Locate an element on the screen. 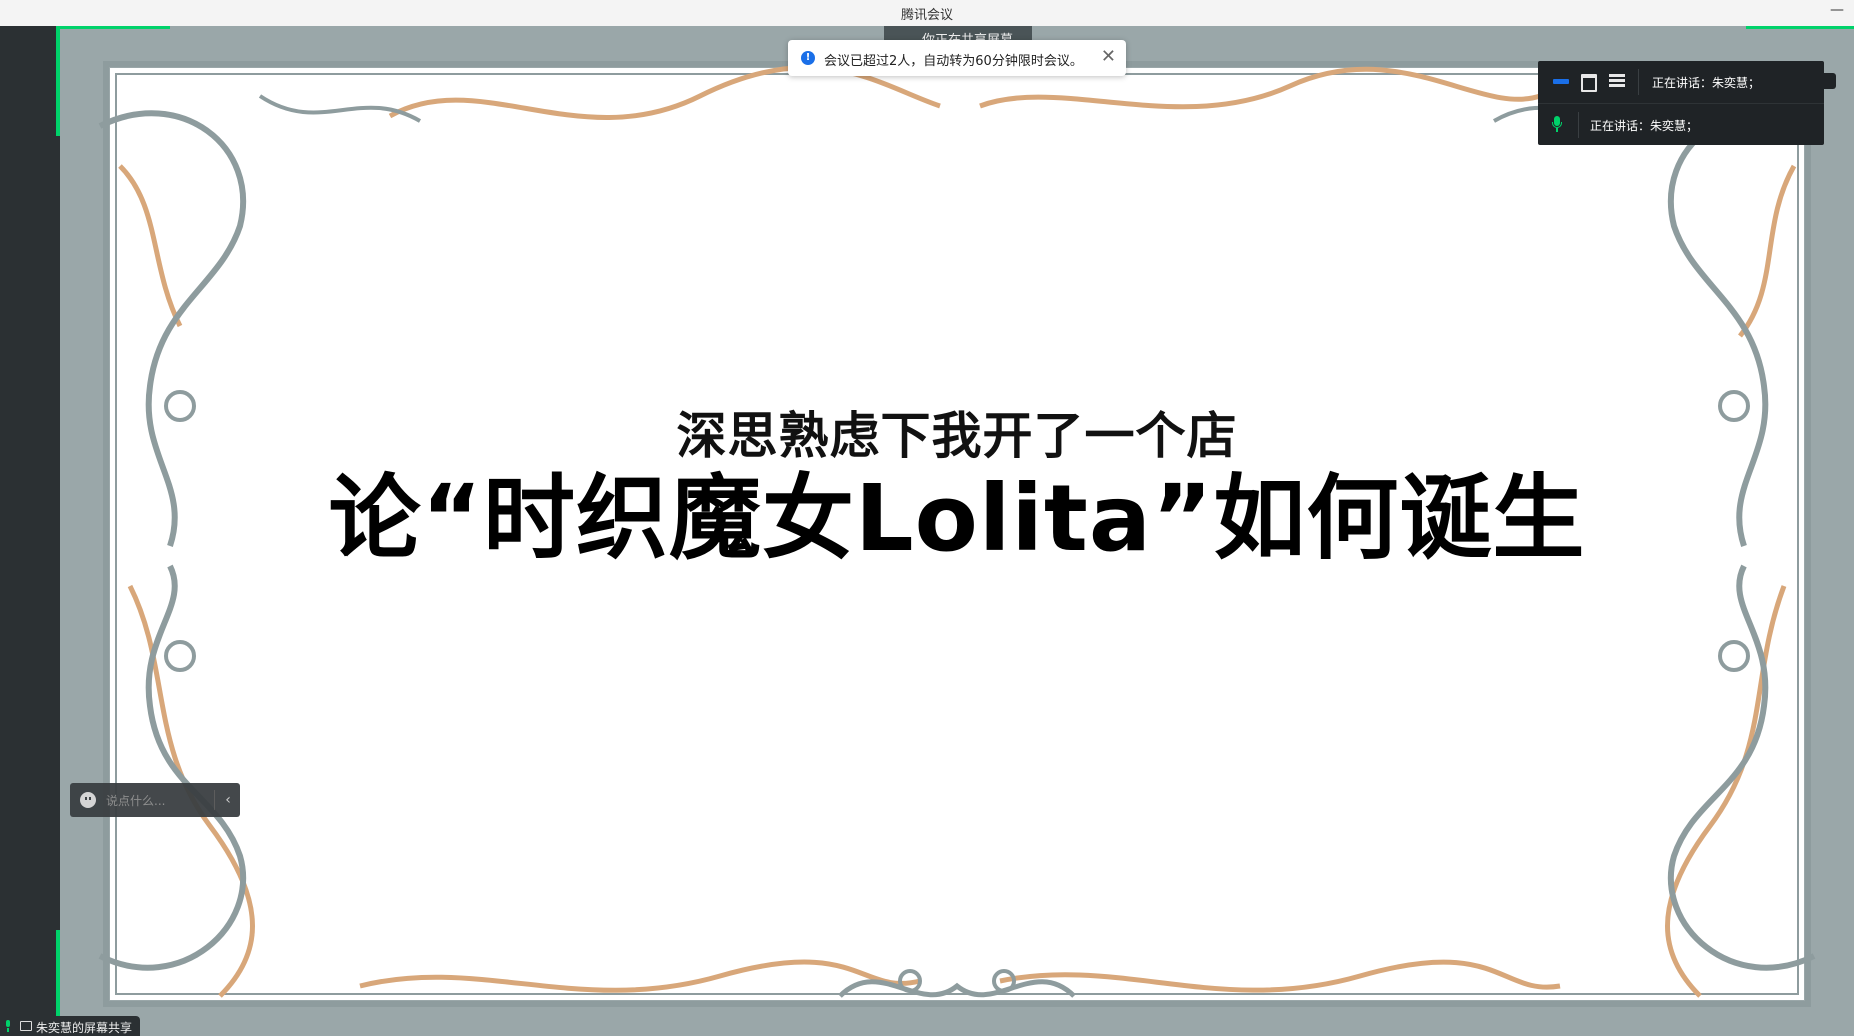 This screenshot has width=1854, height=1036. close-icon: ✕ is located at coordinates (1108, 57).